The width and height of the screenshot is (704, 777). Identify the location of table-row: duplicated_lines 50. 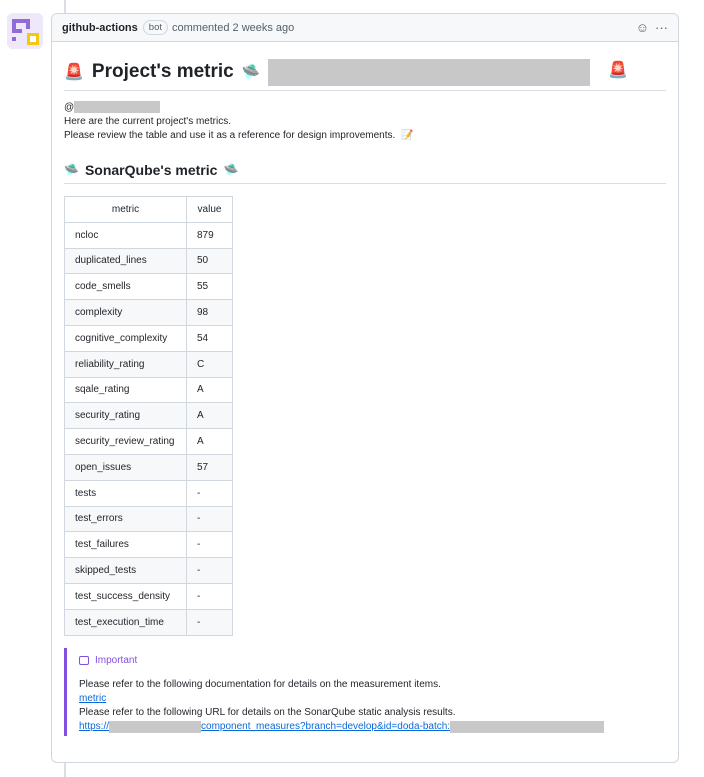
(148, 261).